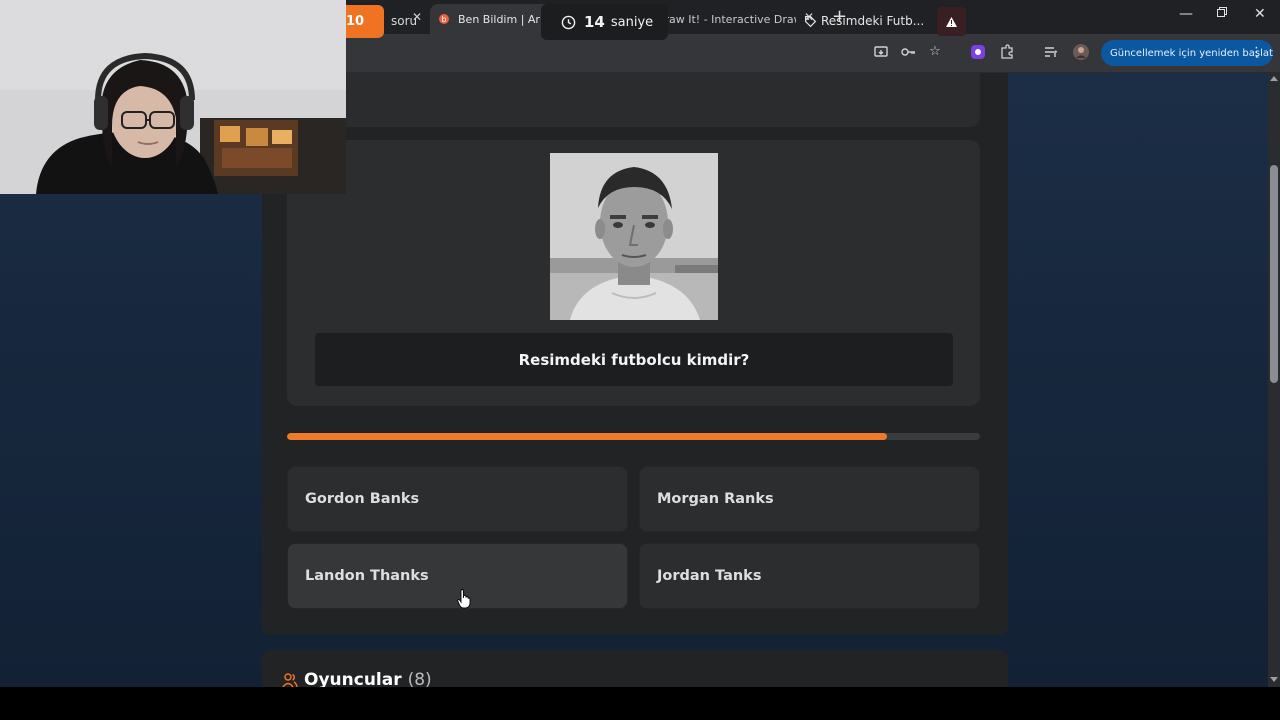 The height and width of the screenshot is (720, 1280). What do you see at coordinates (809, 576) in the screenshot?
I see `answer-option-4: Jordan Tanks` at bounding box center [809, 576].